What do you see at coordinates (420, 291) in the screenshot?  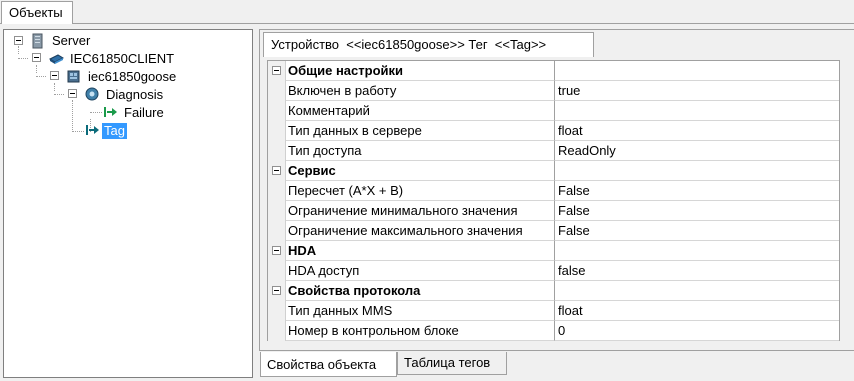 I see `property-name: Свойства протокола` at bounding box center [420, 291].